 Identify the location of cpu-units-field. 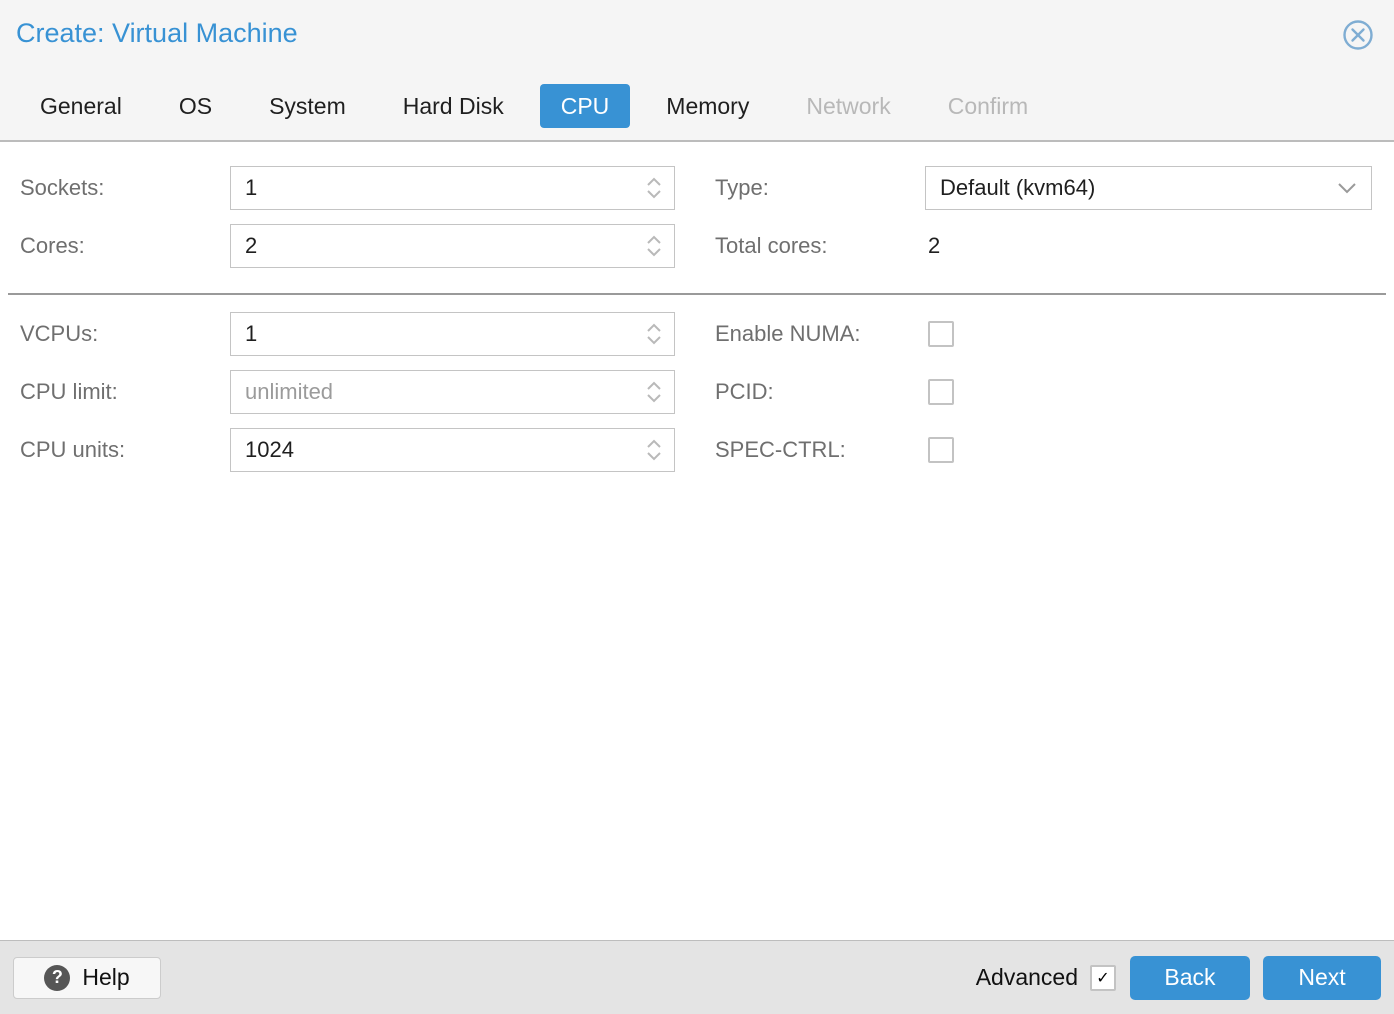
(452, 450).